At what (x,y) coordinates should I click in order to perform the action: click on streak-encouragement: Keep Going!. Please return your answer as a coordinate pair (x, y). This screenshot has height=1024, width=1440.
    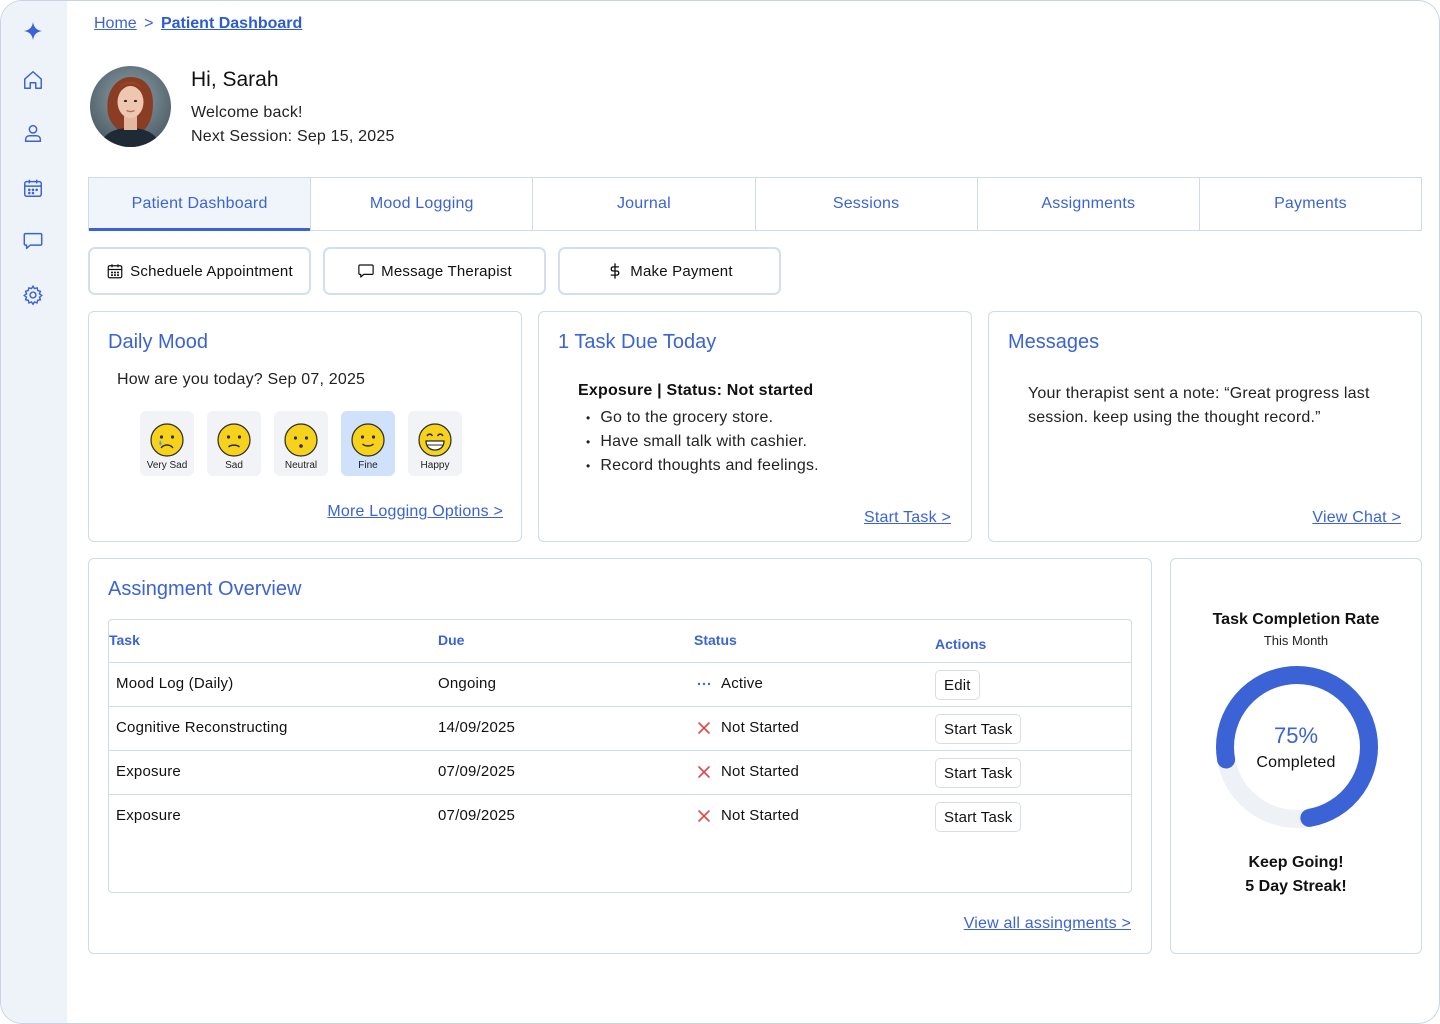
    Looking at the image, I should click on (1296, 862).